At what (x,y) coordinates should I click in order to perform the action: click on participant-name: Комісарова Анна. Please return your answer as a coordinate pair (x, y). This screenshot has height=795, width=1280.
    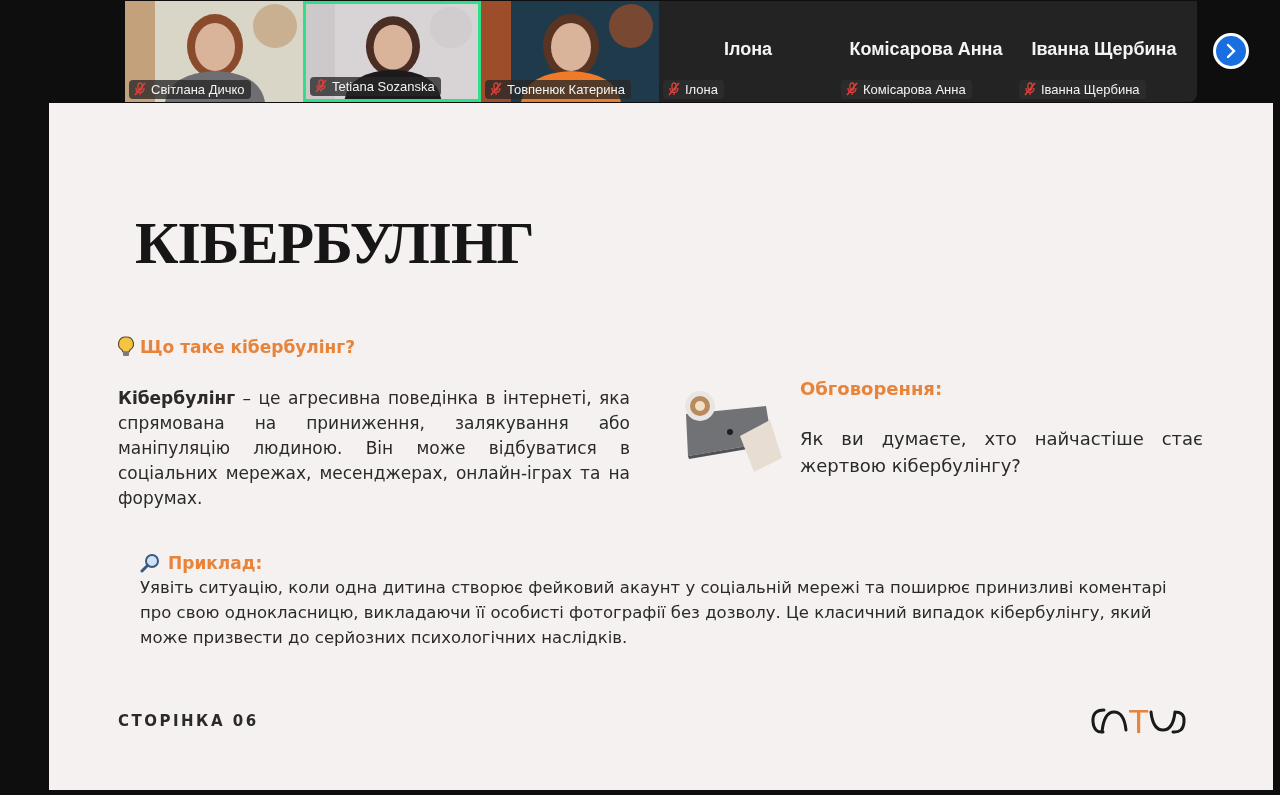
    Looking at the image, I should click on (914, 89).